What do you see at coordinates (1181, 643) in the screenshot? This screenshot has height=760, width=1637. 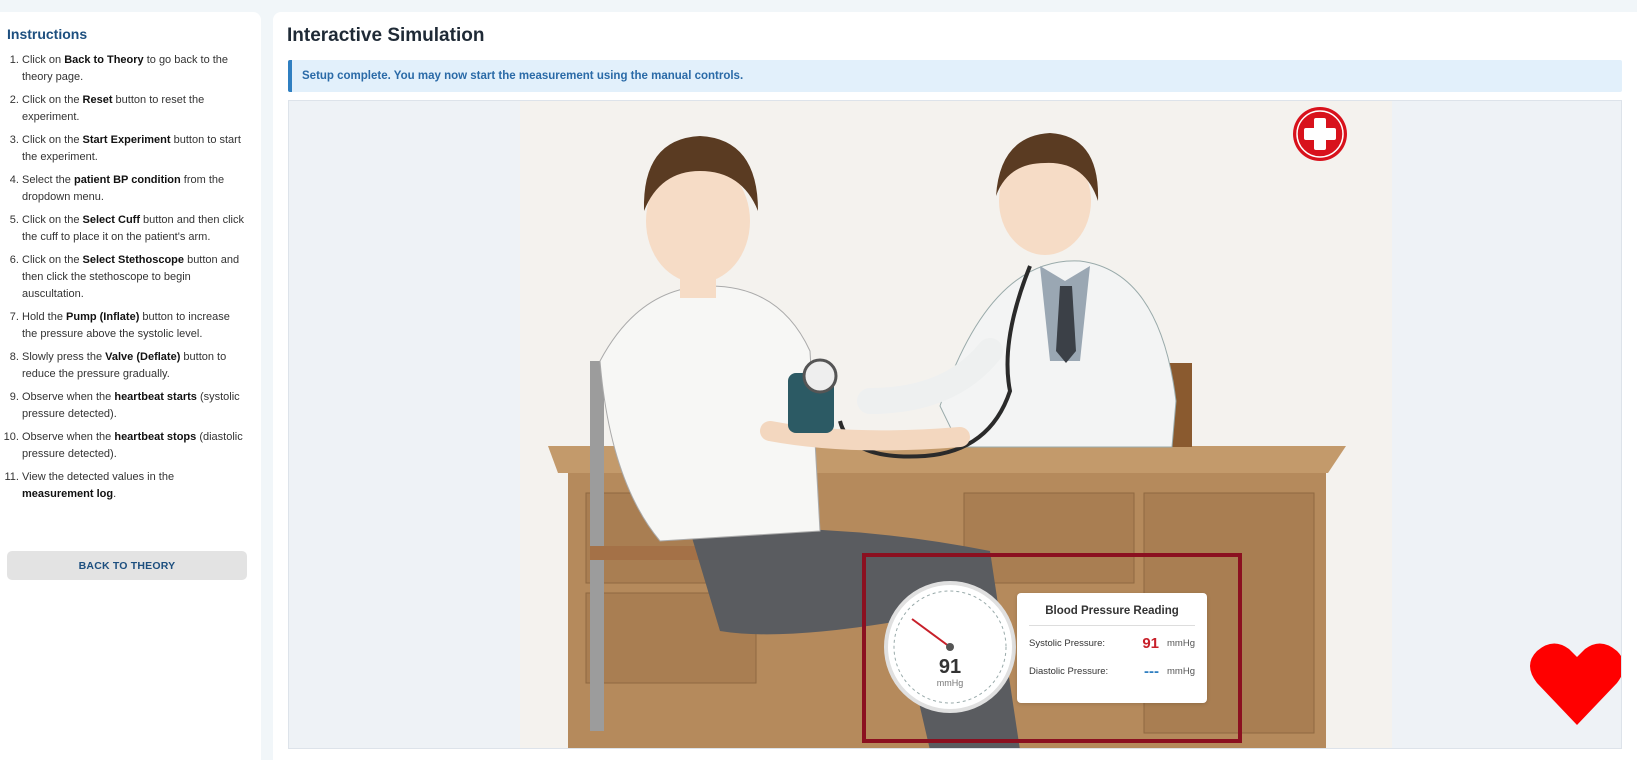 I see `systolic-unit: mmHg` at bounding box center [1181, 643].